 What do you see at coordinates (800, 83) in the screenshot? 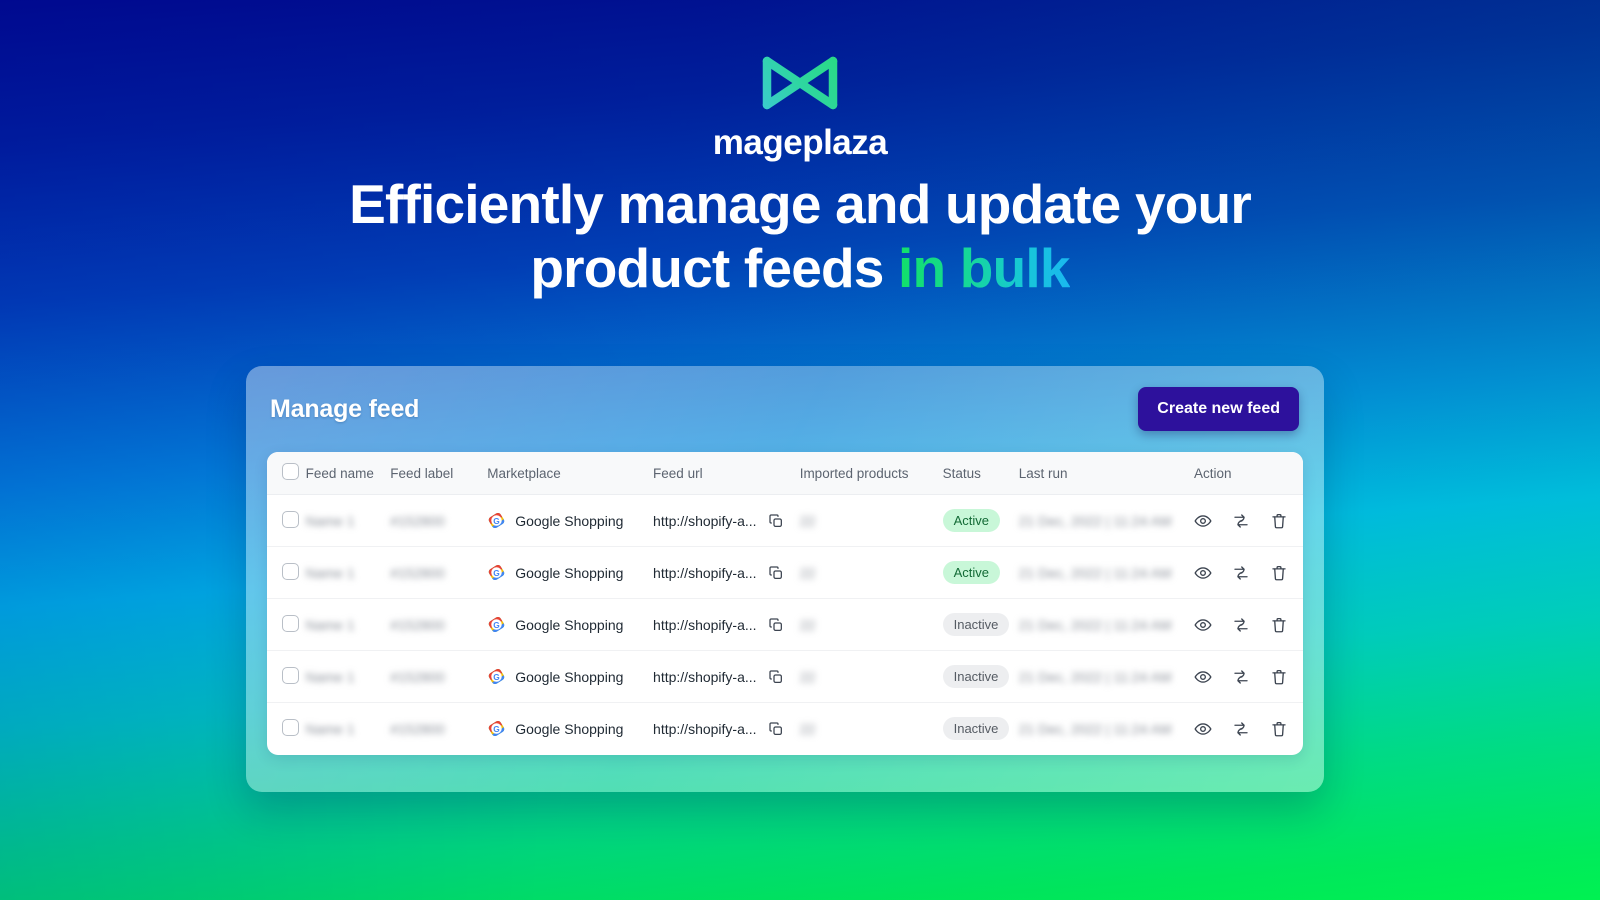
I see `mageplaza-m-logo-icon` at bounding box center [800, 83].